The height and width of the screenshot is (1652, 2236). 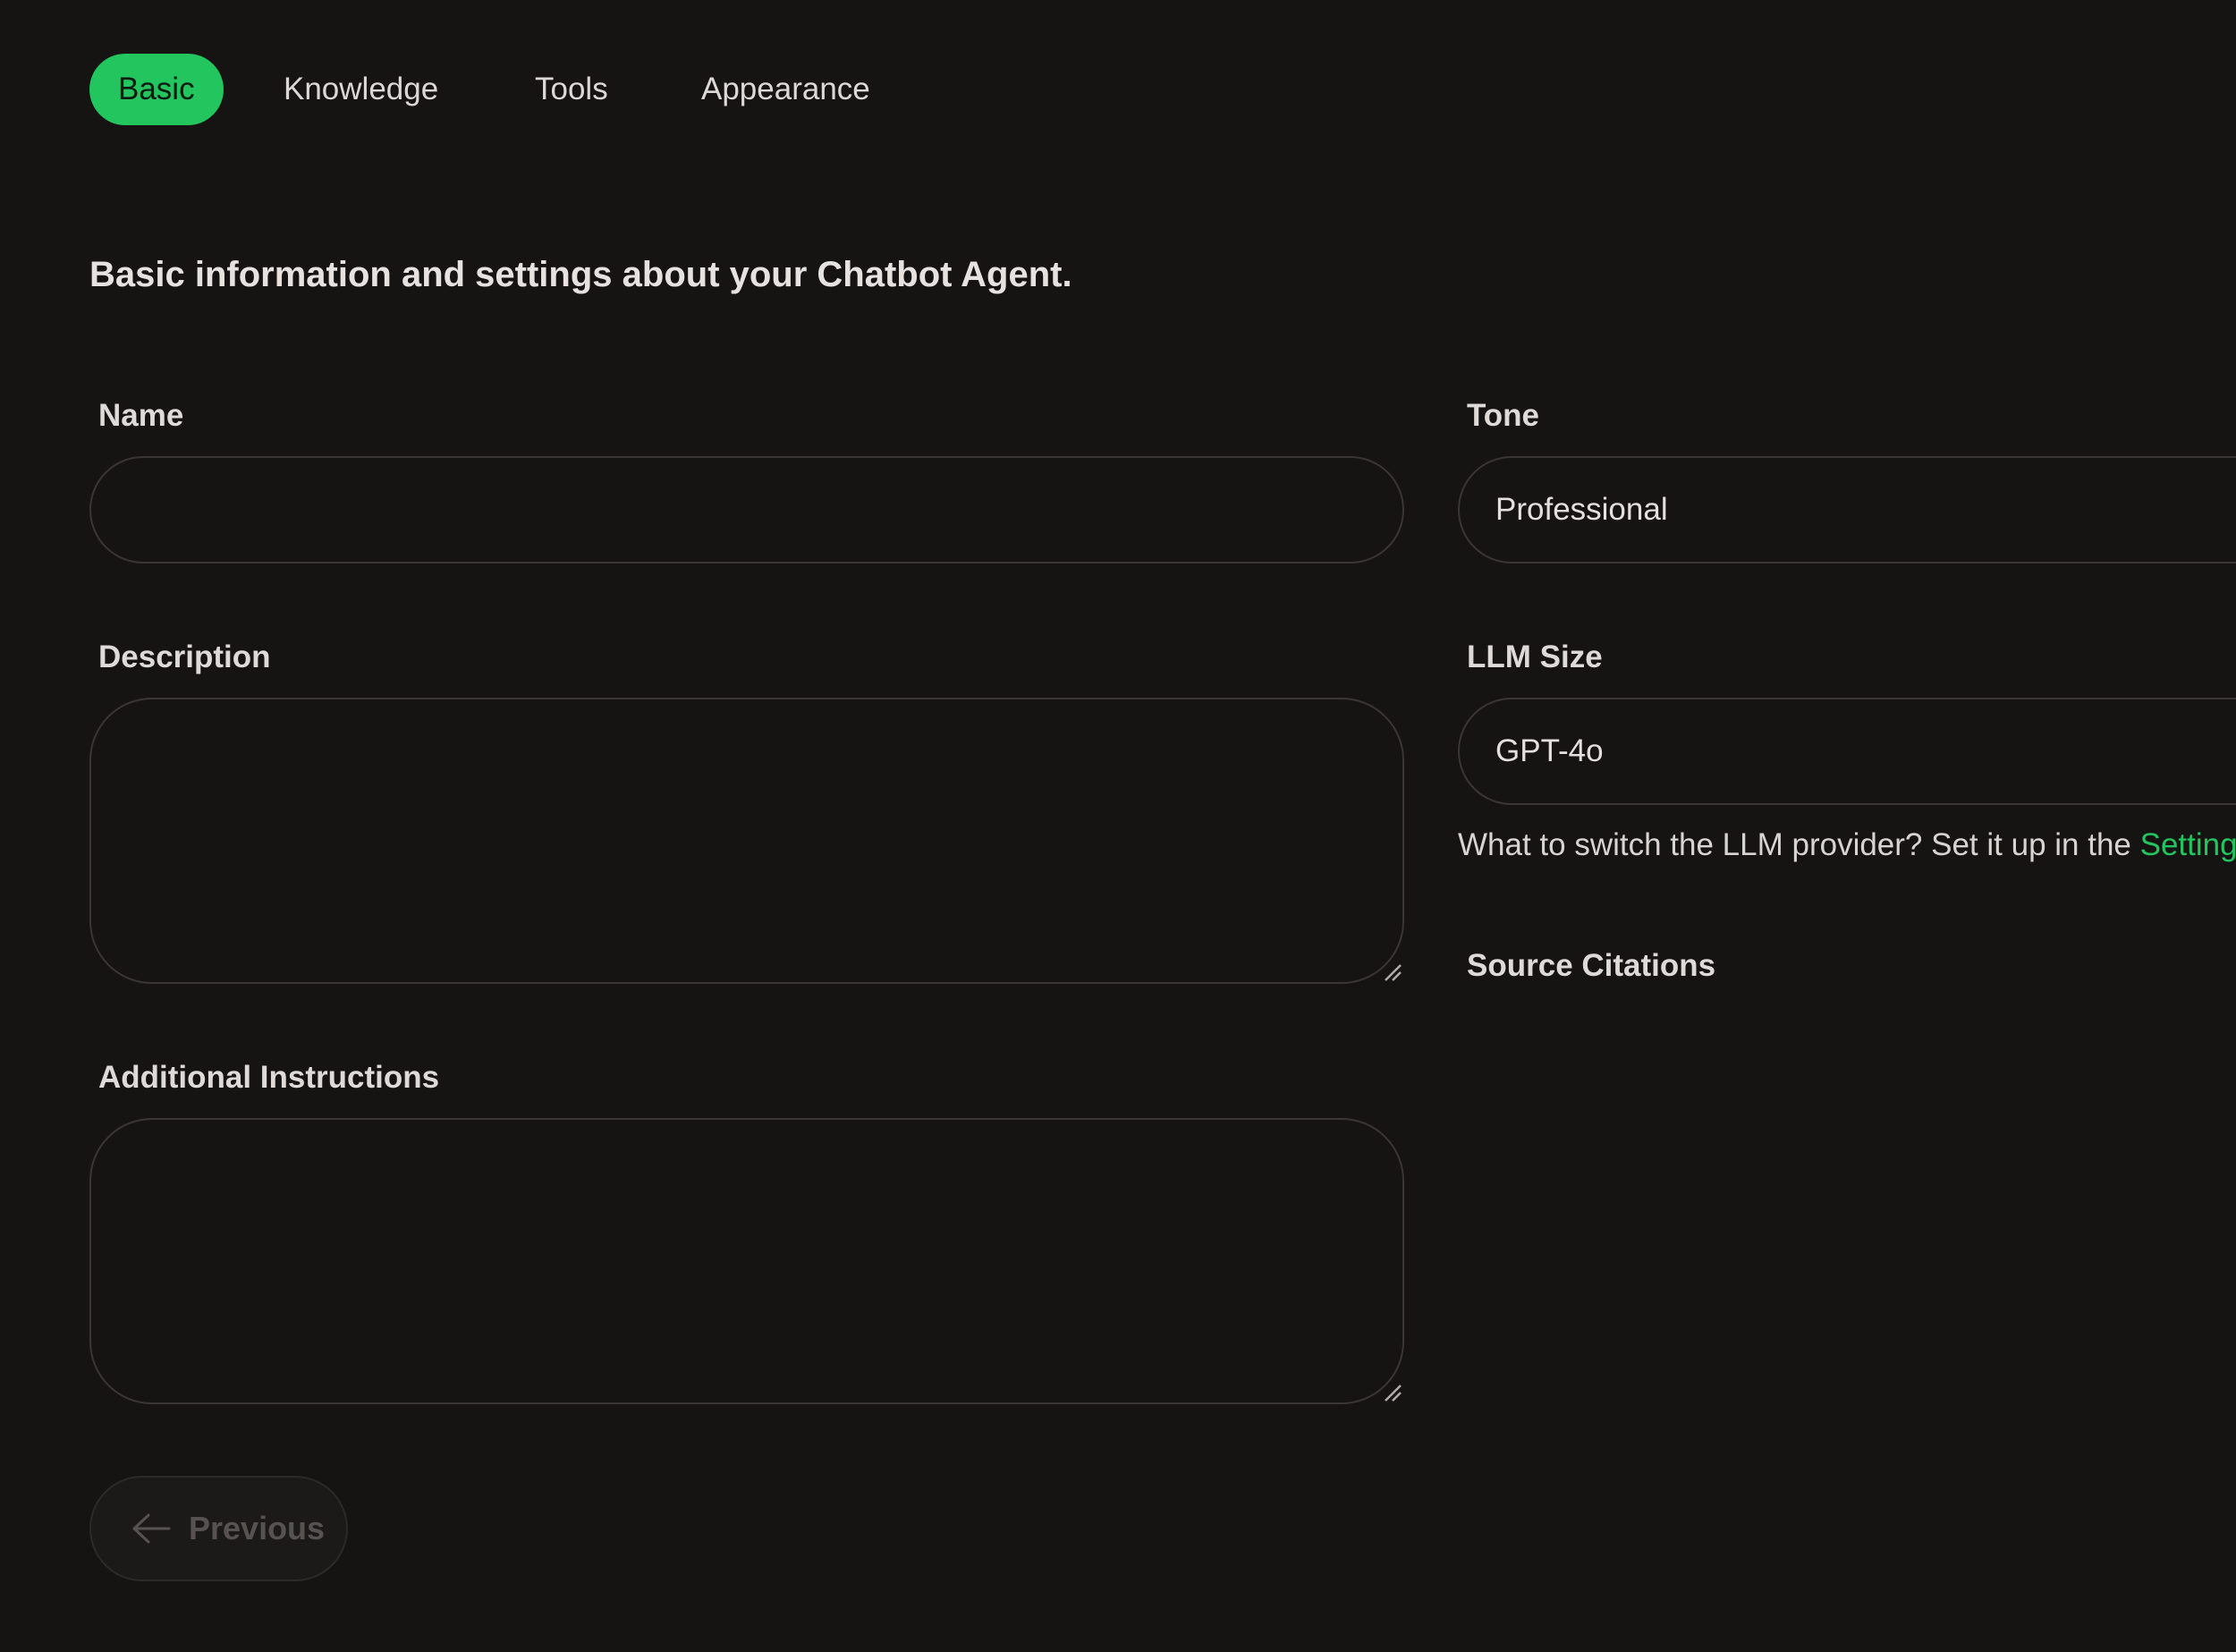 What do you see at coordinates (184, 657) in the screenshot?
I see `description-label: Description` at bounding box center [184, 657].